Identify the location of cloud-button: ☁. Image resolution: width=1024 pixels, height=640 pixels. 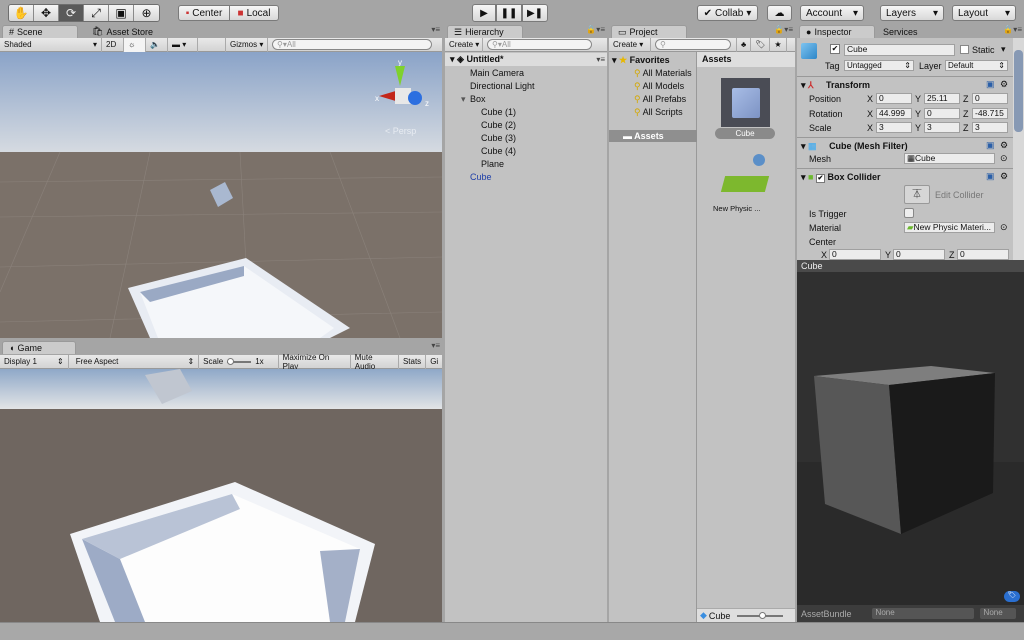
(779, 13).